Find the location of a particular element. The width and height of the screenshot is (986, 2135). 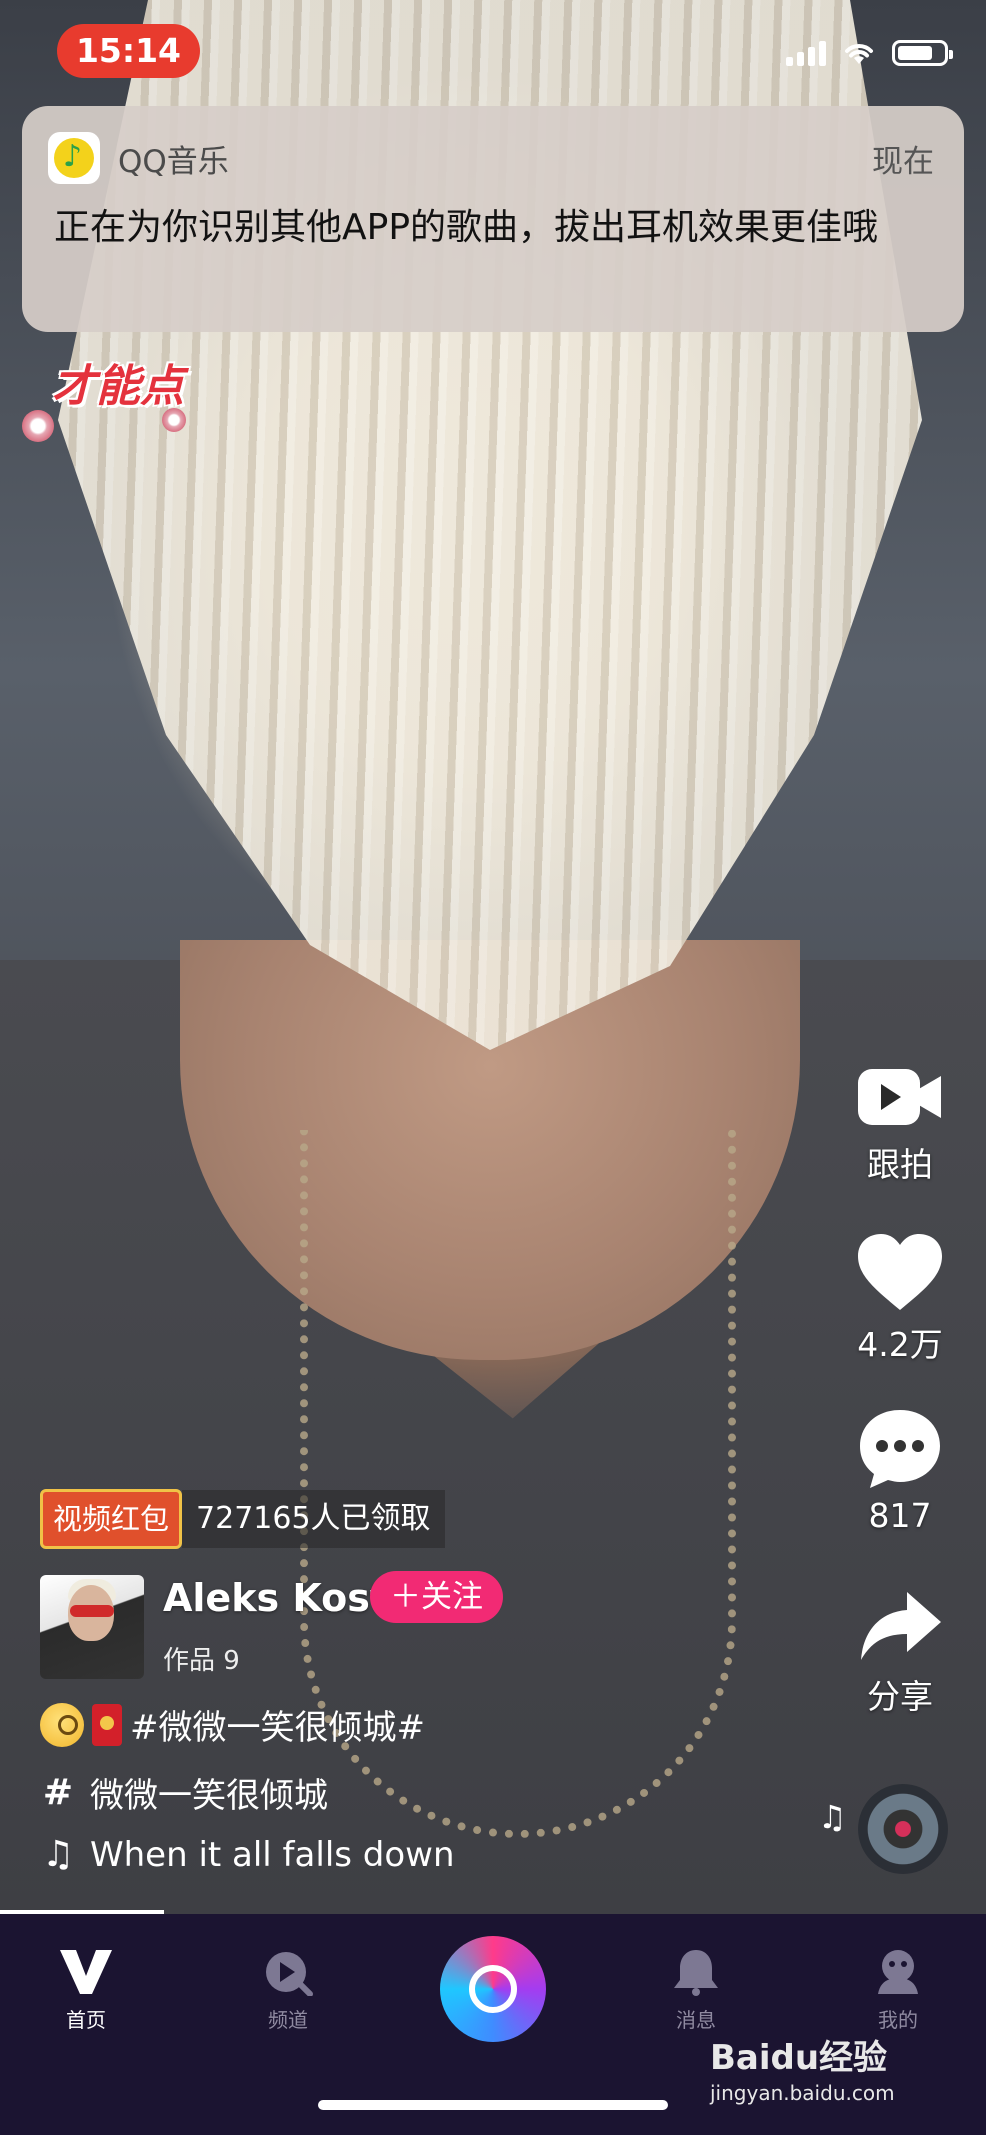

status-time: 15:14 is located at coordinates (128, 51).